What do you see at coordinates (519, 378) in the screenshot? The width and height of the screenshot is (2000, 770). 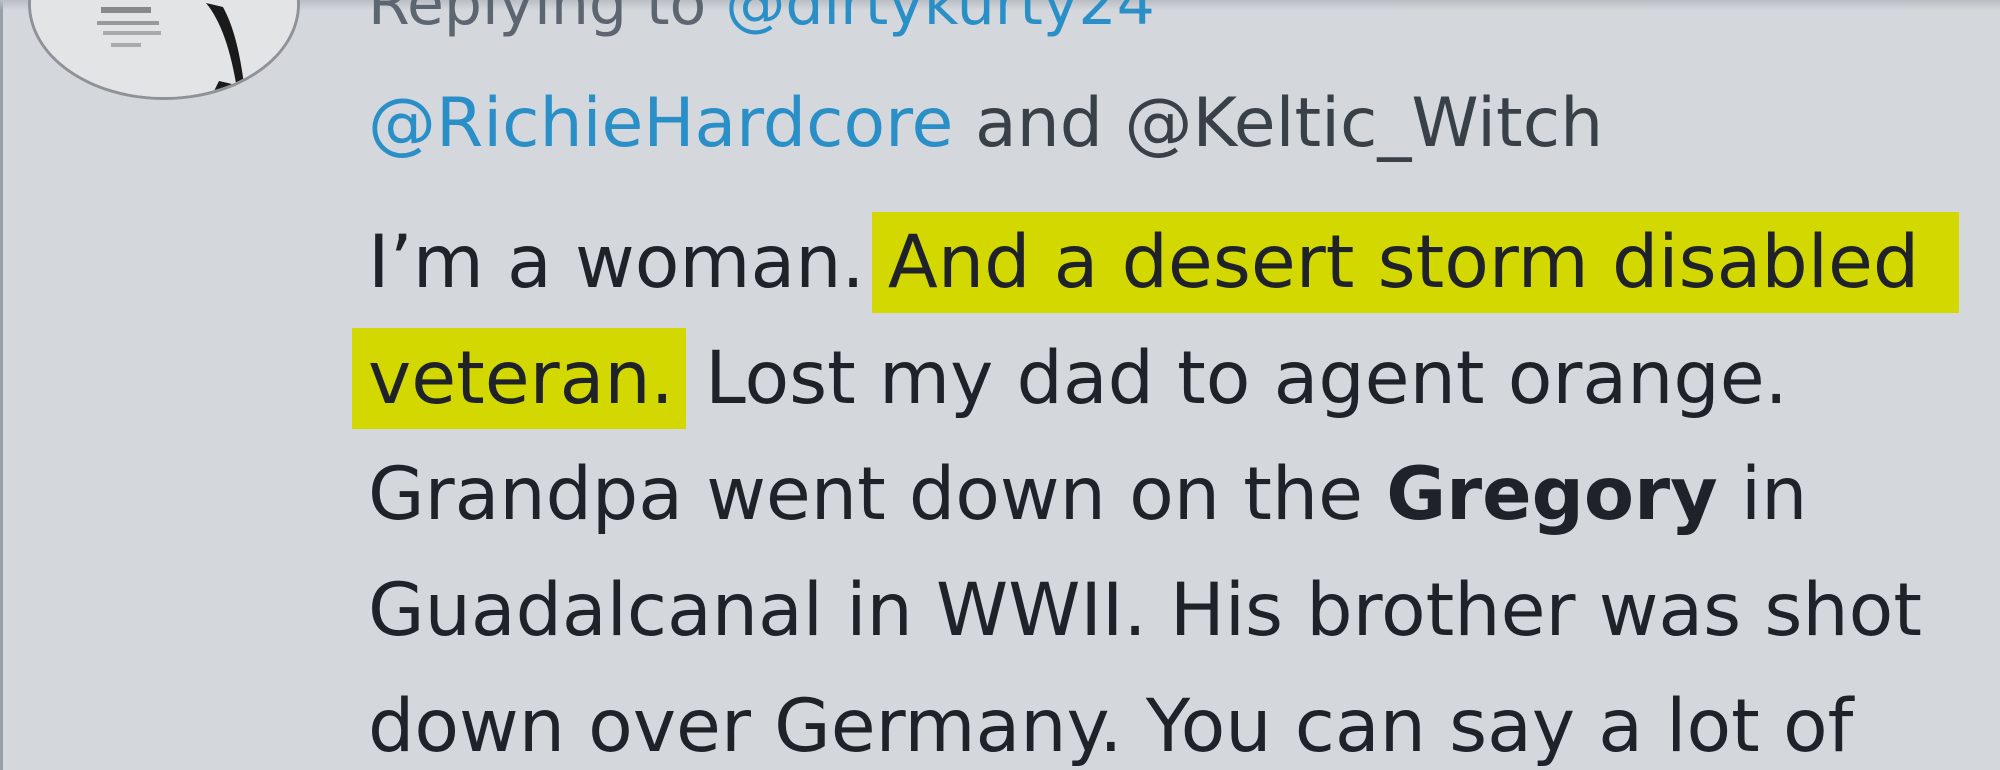 I see `highlighted-text: veteran.` at bounding box center [519, 378].